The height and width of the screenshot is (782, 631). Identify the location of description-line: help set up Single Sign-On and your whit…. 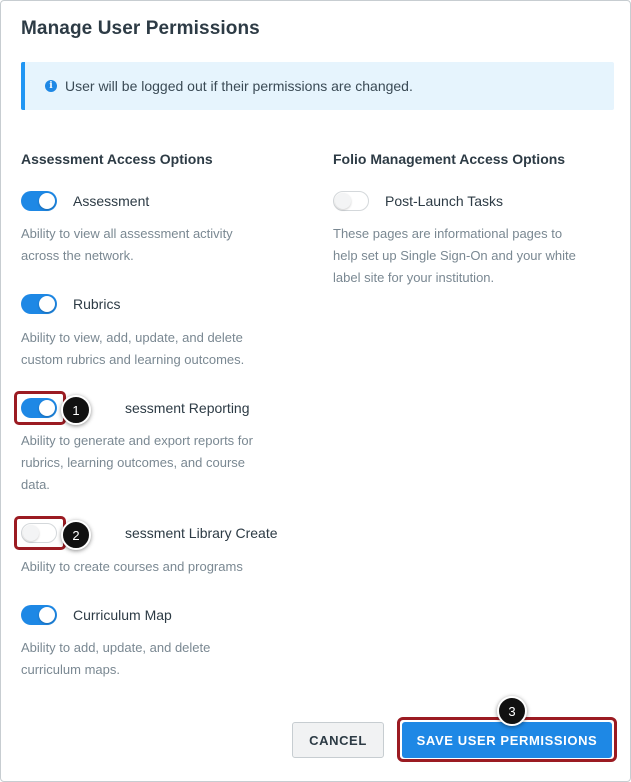
(454, 255).